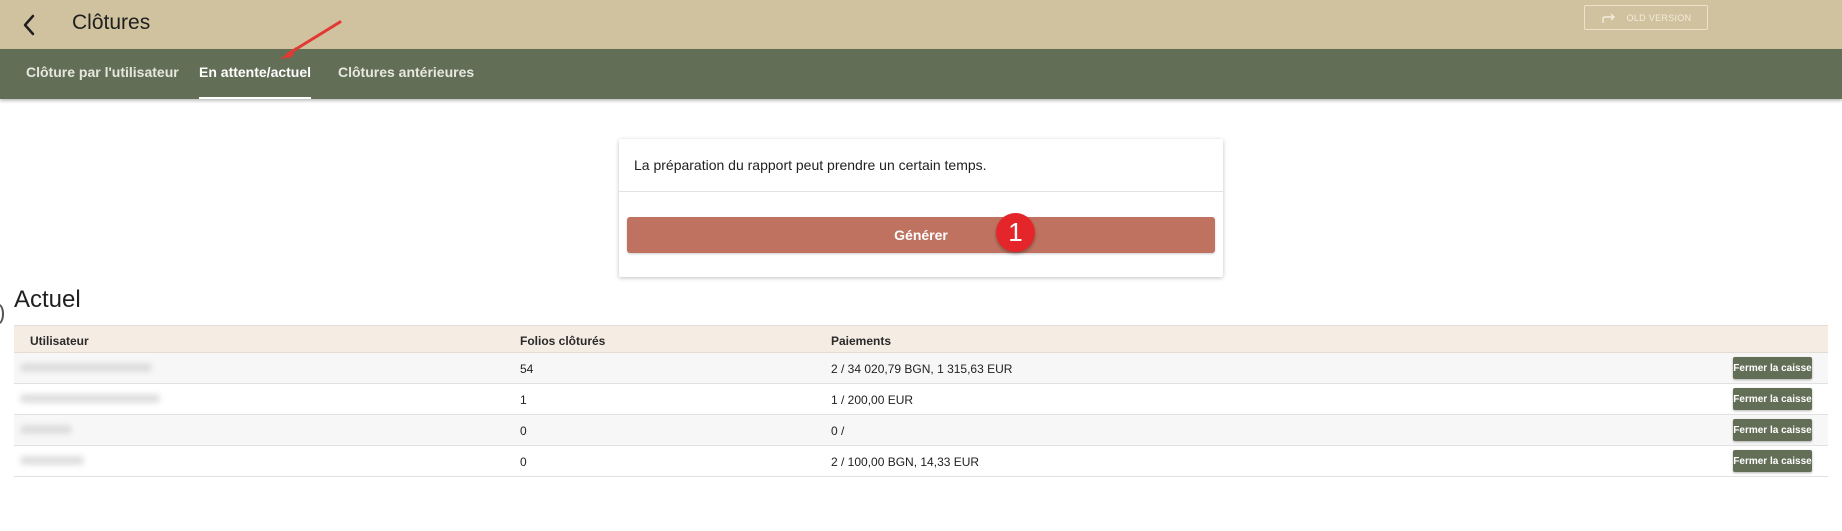  Describe the element at coordinates (861, 341) in the screenshot. I see `column-header-payments: Paiements` at that location.